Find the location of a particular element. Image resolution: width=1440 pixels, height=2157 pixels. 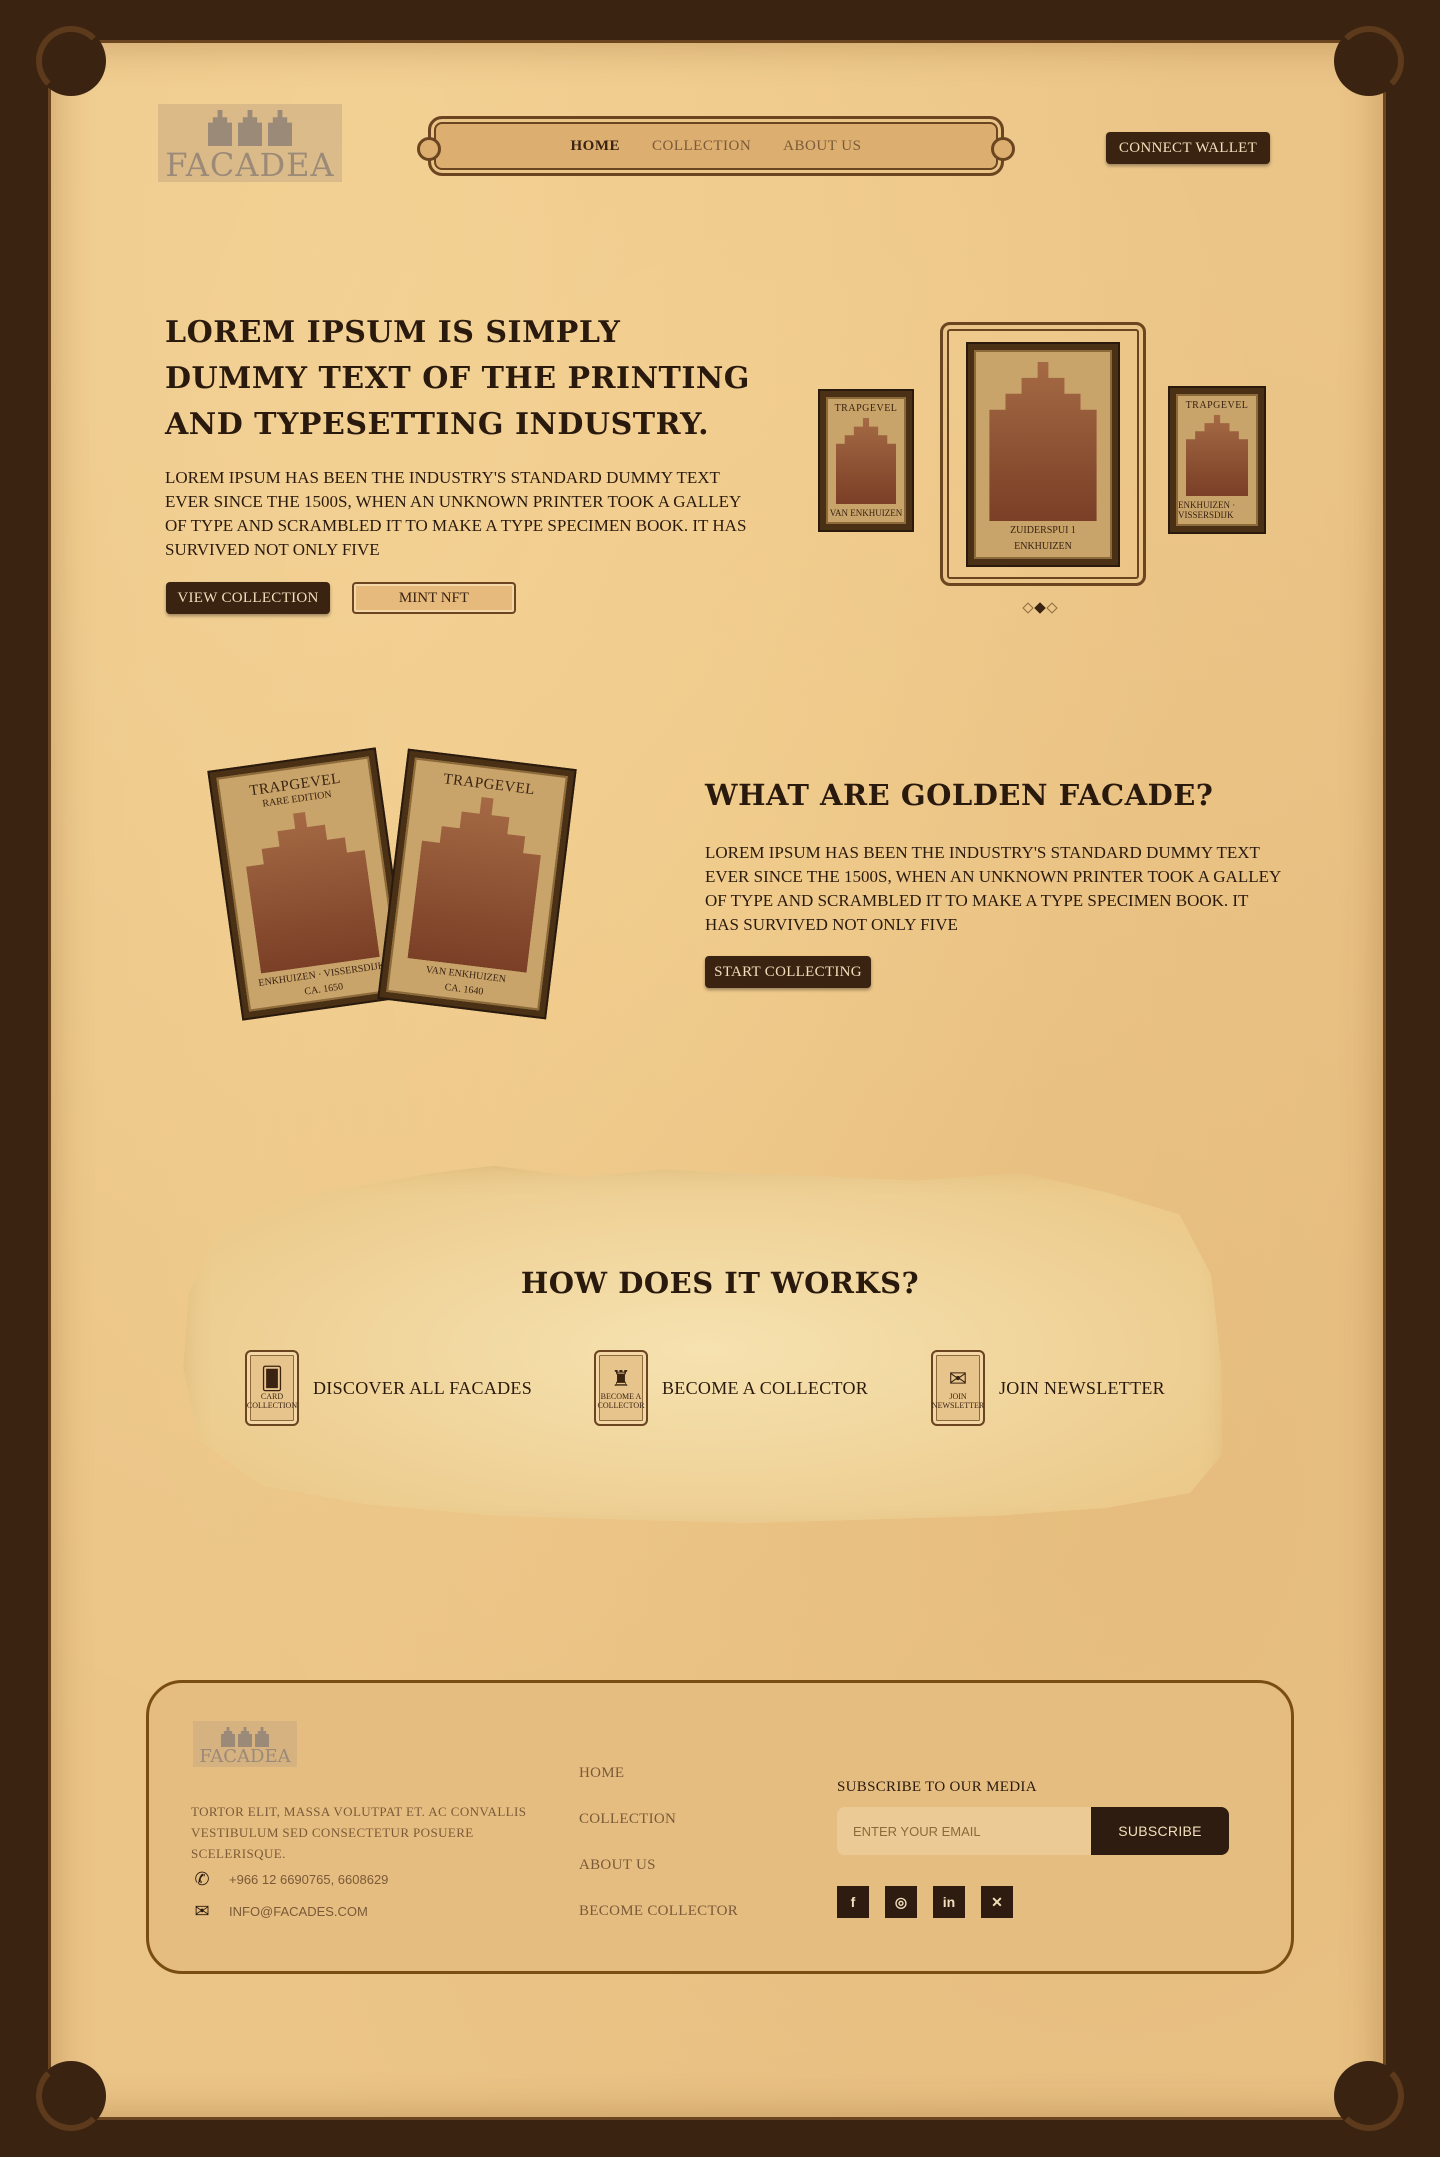

collector-icon: ♜ BECOME A COLLECTOR is located at coordinates (621, 1388).